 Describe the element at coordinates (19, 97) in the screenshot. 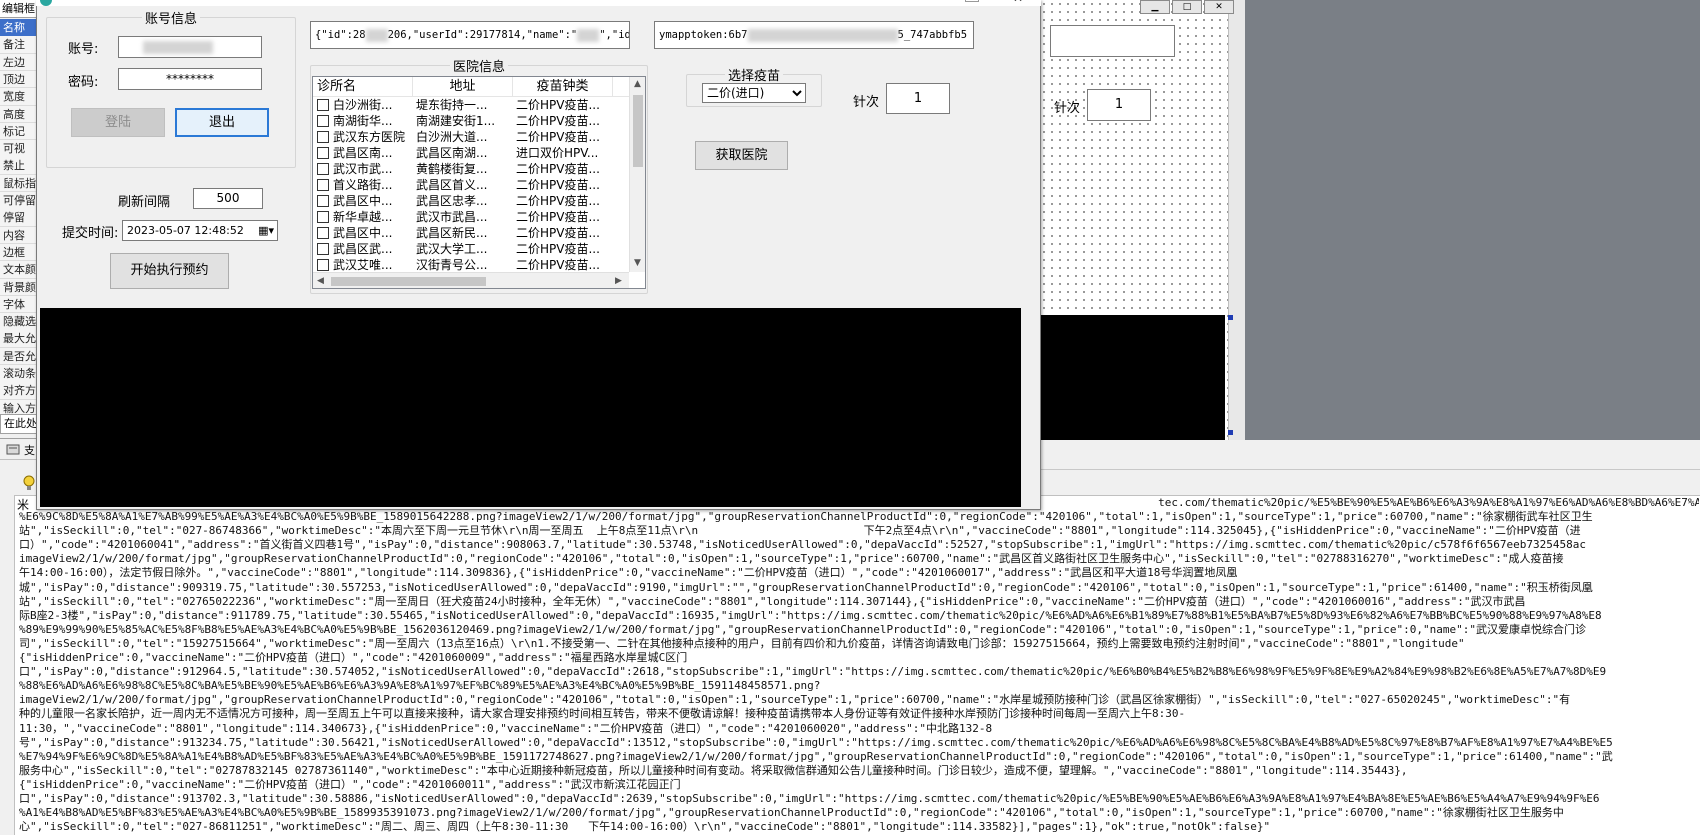

I see `property-row: 宽度` at that location.